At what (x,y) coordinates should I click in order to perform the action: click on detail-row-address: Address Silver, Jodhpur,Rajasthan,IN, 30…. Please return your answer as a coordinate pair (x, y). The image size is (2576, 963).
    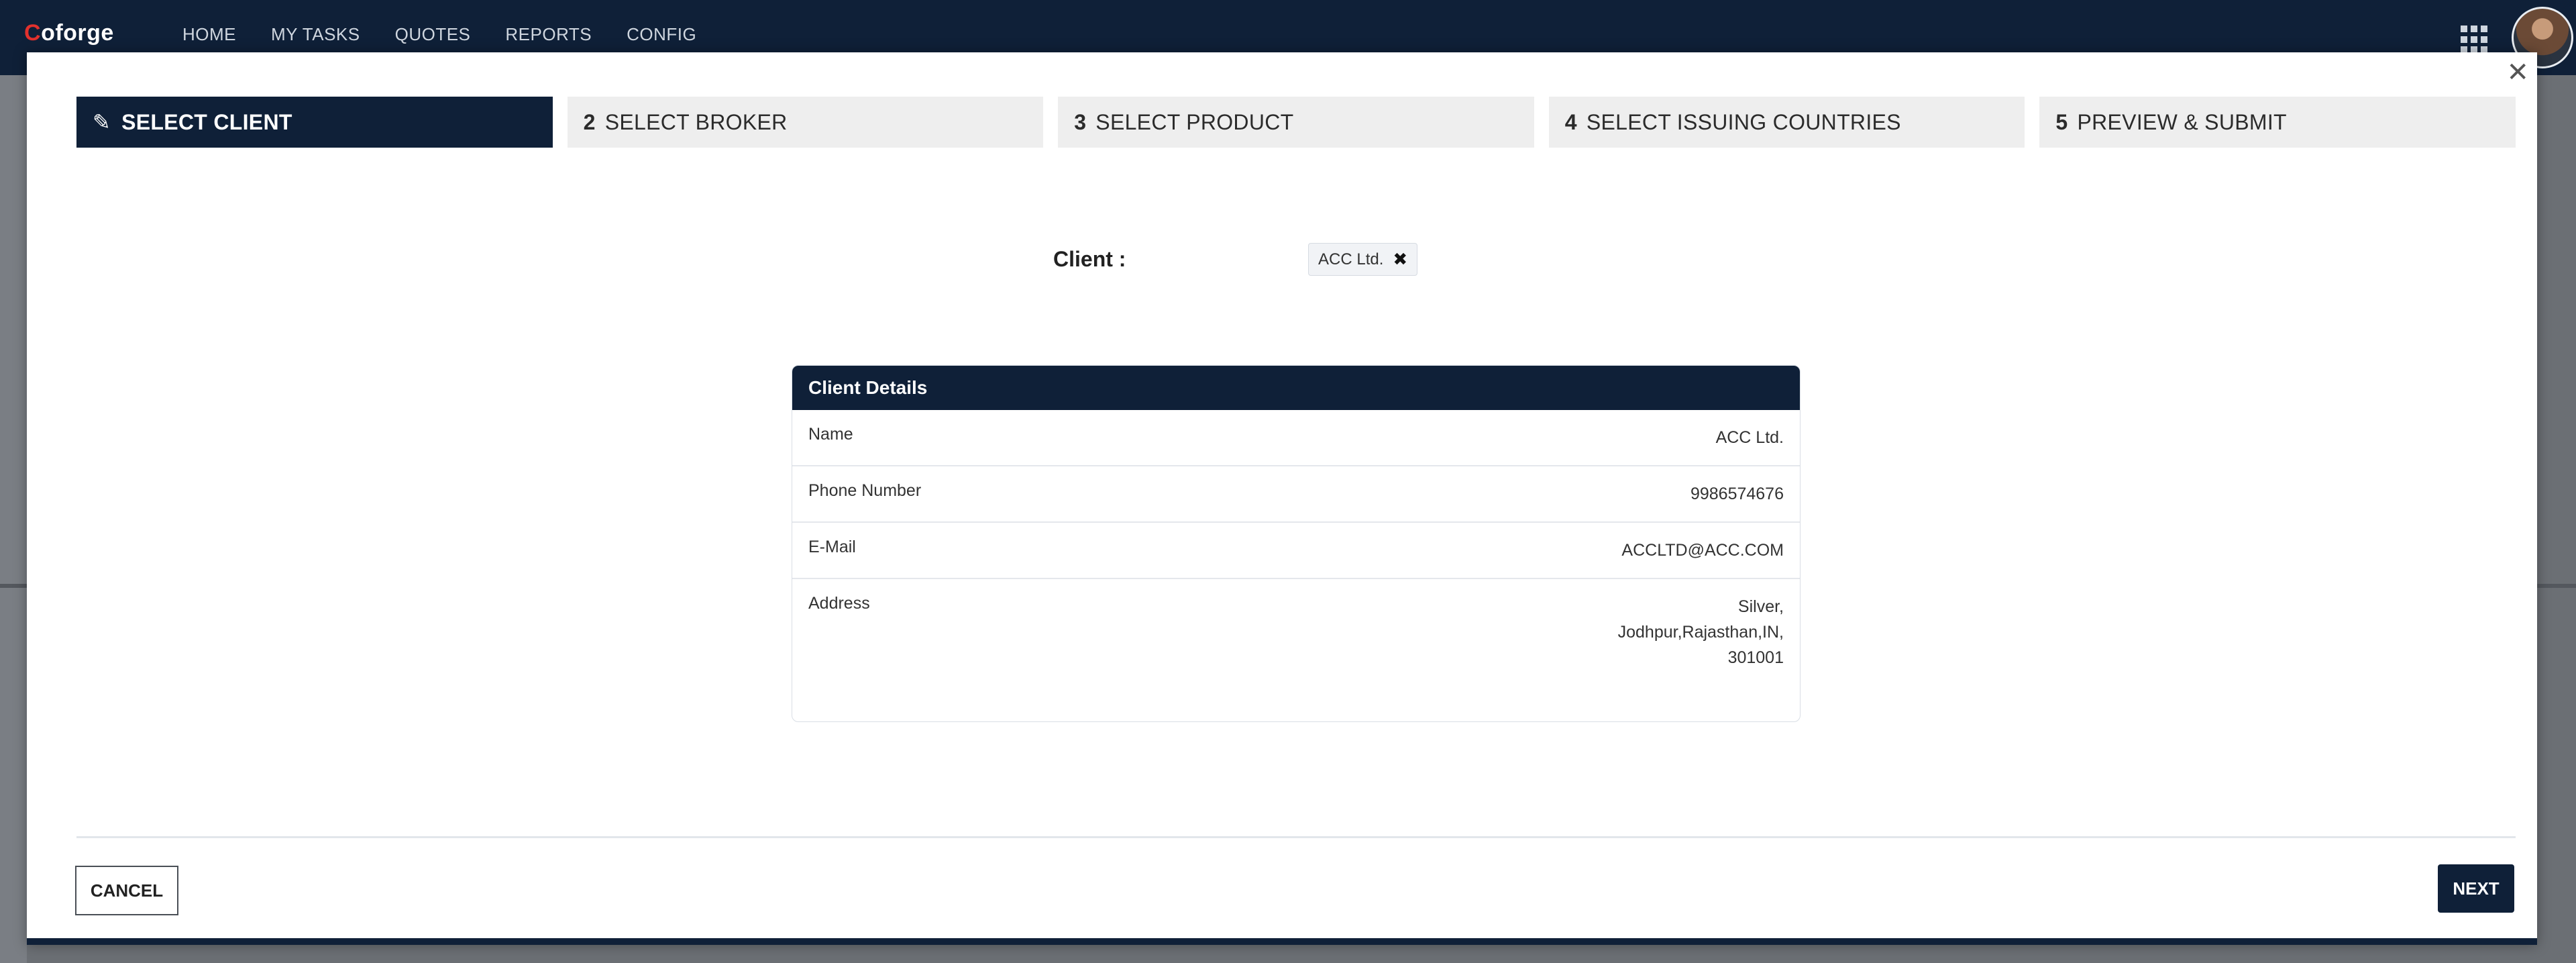
    Looking at the image, I should click on (1296, 632).